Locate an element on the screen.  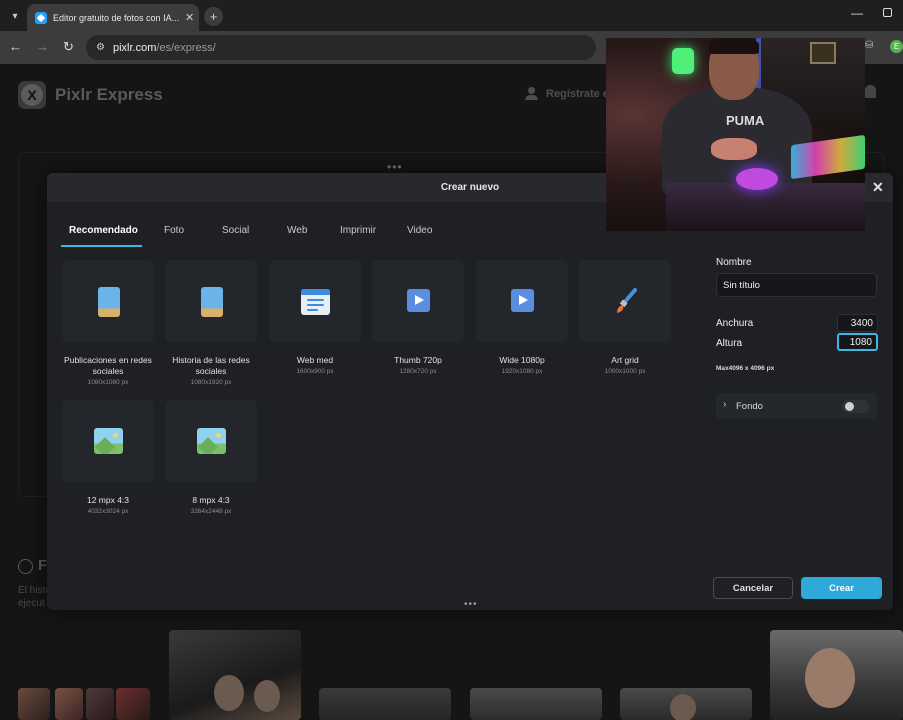
tab-video: Video is located at coordinates (419, 230).